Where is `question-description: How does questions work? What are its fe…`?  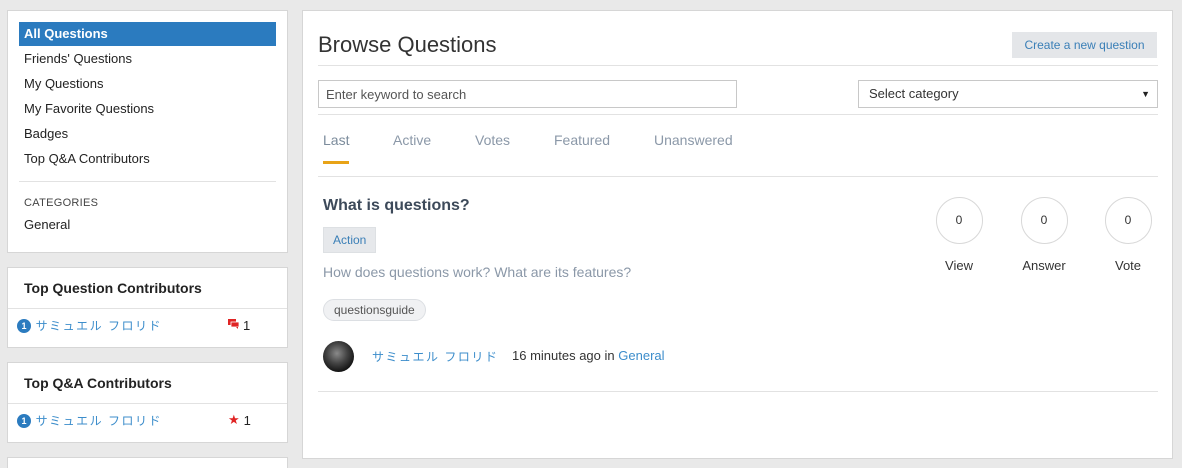
question-description: How does questions work? What are its fe… is located at coordinates (477, 272).